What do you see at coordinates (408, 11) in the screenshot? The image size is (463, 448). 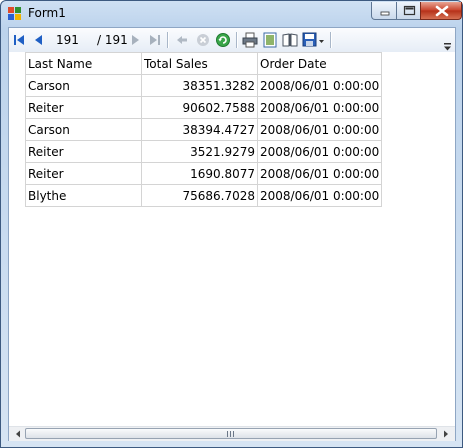 I see `maximize-button` at bounding box center [408, 11].